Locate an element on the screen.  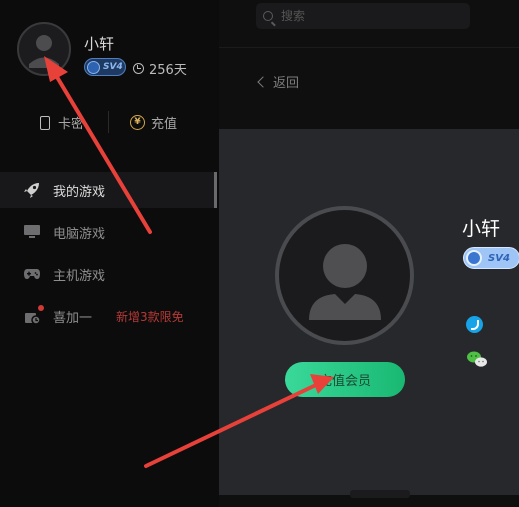
search-input is located at coordinates (371, 16).